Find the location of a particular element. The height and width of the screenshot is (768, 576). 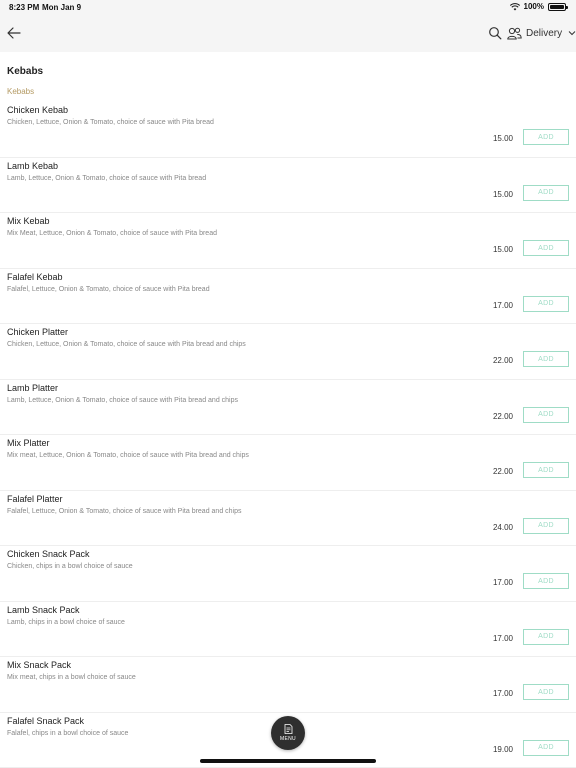

item-name: Lamb Snack Pack is located at coordinates (43, 609).